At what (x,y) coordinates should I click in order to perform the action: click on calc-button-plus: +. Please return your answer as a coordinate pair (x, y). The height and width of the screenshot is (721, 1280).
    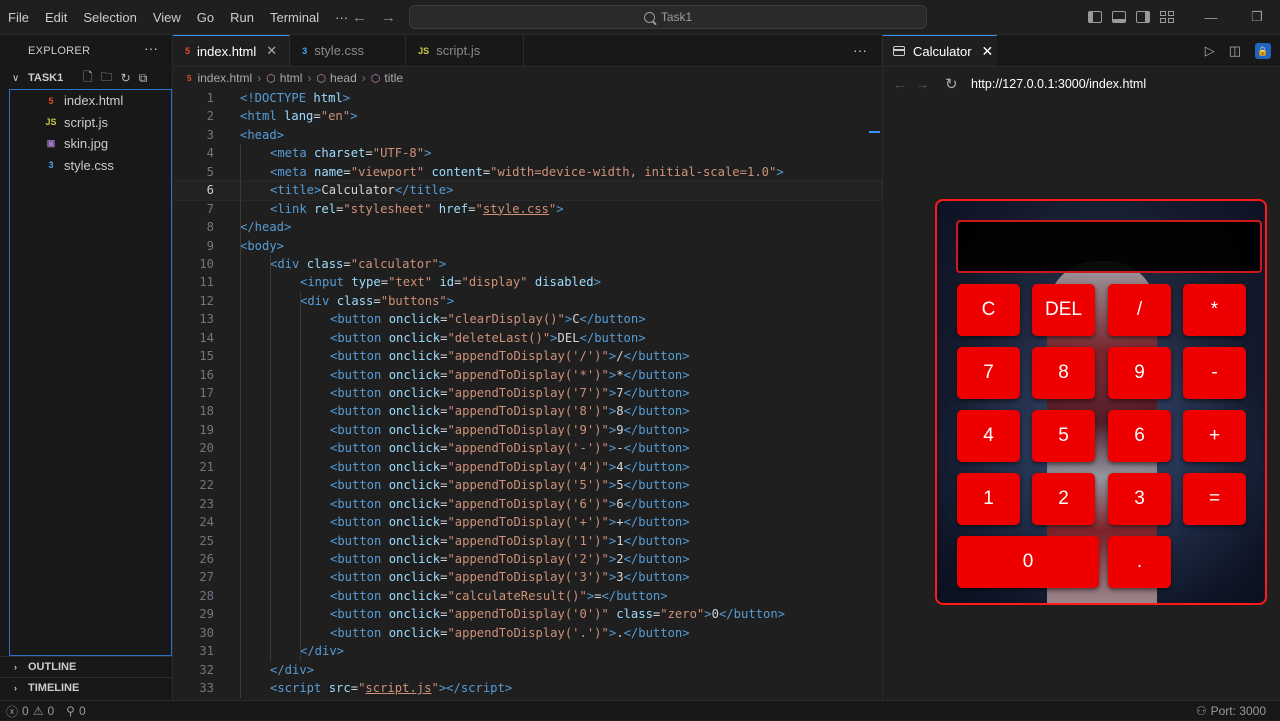
    Looking at the image, I should click on (1214, 436).